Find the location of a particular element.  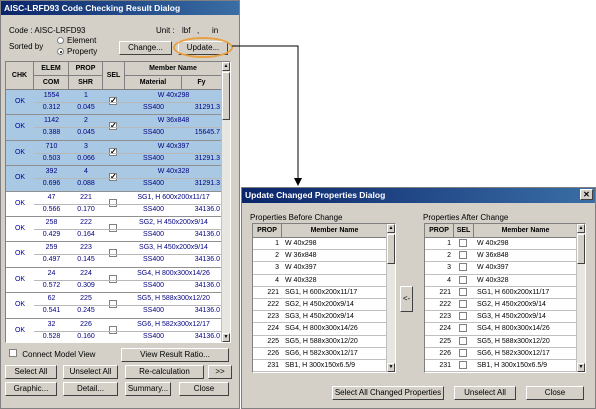

table-row: OK 710 0.503 3 0.066 ✓ W 40x397 SS400 31291.3 is located at coordinates (114, 153).